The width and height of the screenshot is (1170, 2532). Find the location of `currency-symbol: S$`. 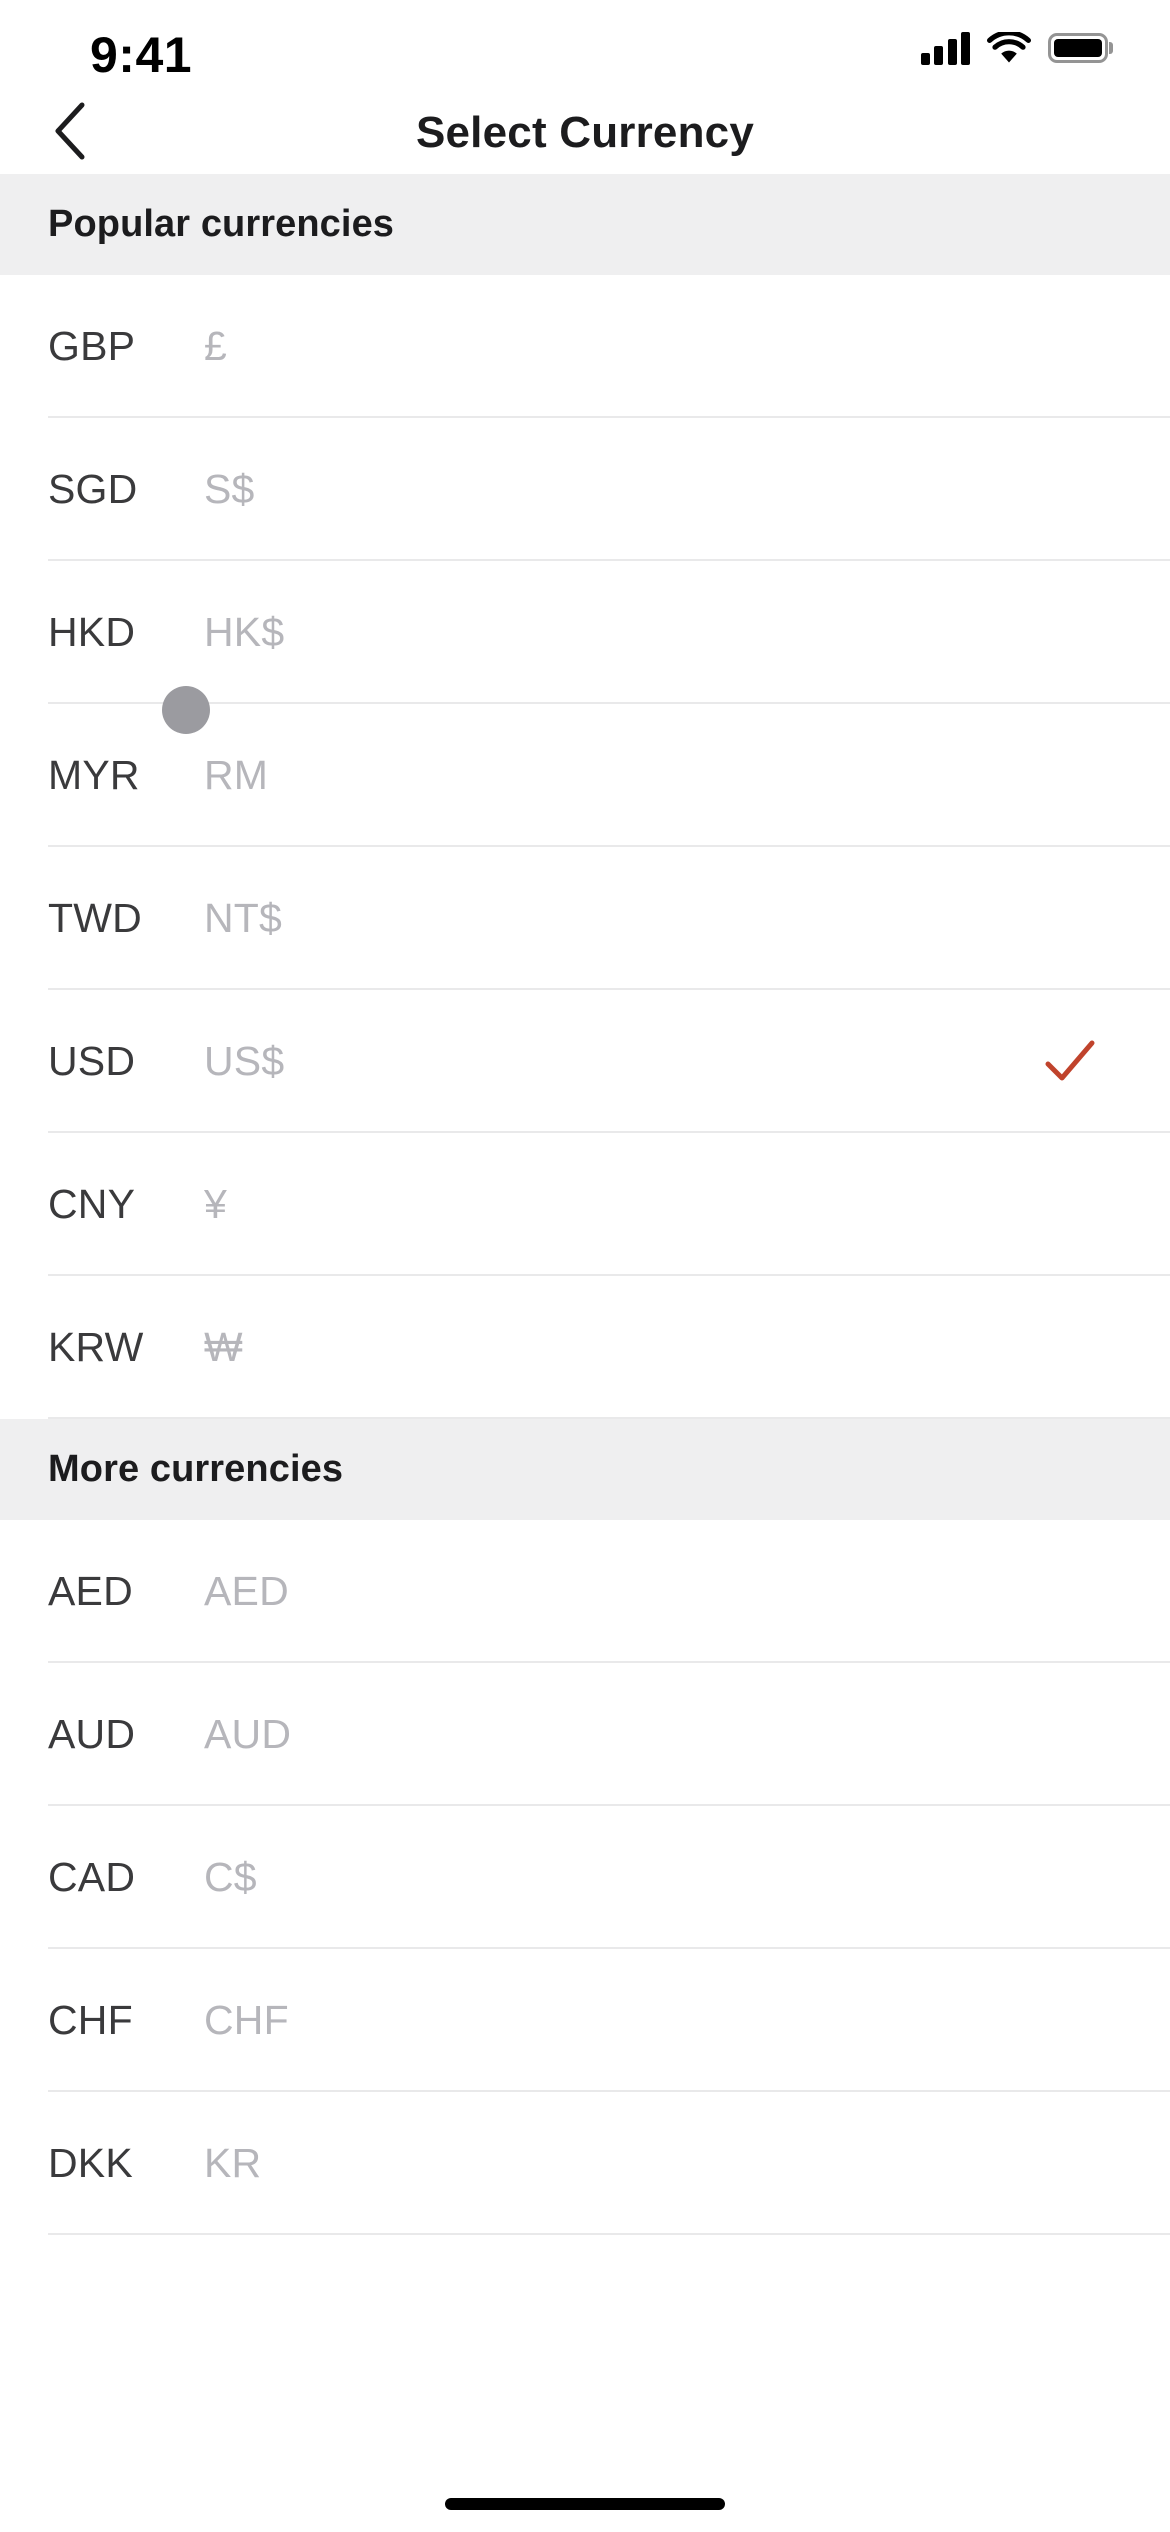

currency-symbol: S$ is located at coordinates (229, 489).